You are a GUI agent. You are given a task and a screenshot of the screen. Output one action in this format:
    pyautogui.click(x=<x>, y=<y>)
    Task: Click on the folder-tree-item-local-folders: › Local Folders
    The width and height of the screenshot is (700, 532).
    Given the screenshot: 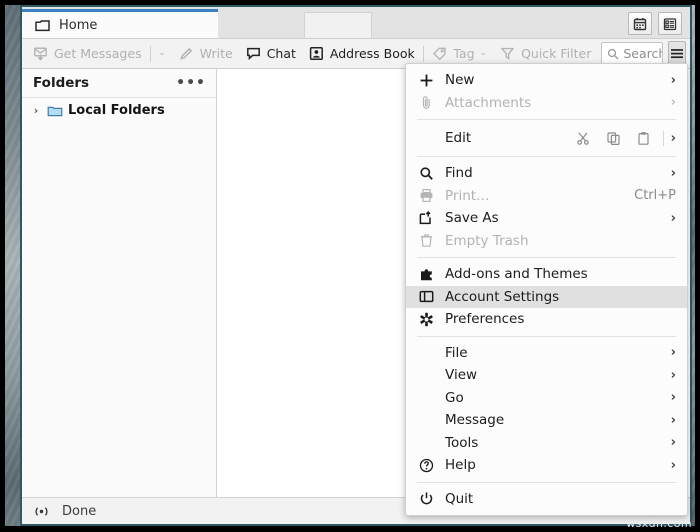 What is the action you would take?
    pyautogui.click(x=119, y=110)
    